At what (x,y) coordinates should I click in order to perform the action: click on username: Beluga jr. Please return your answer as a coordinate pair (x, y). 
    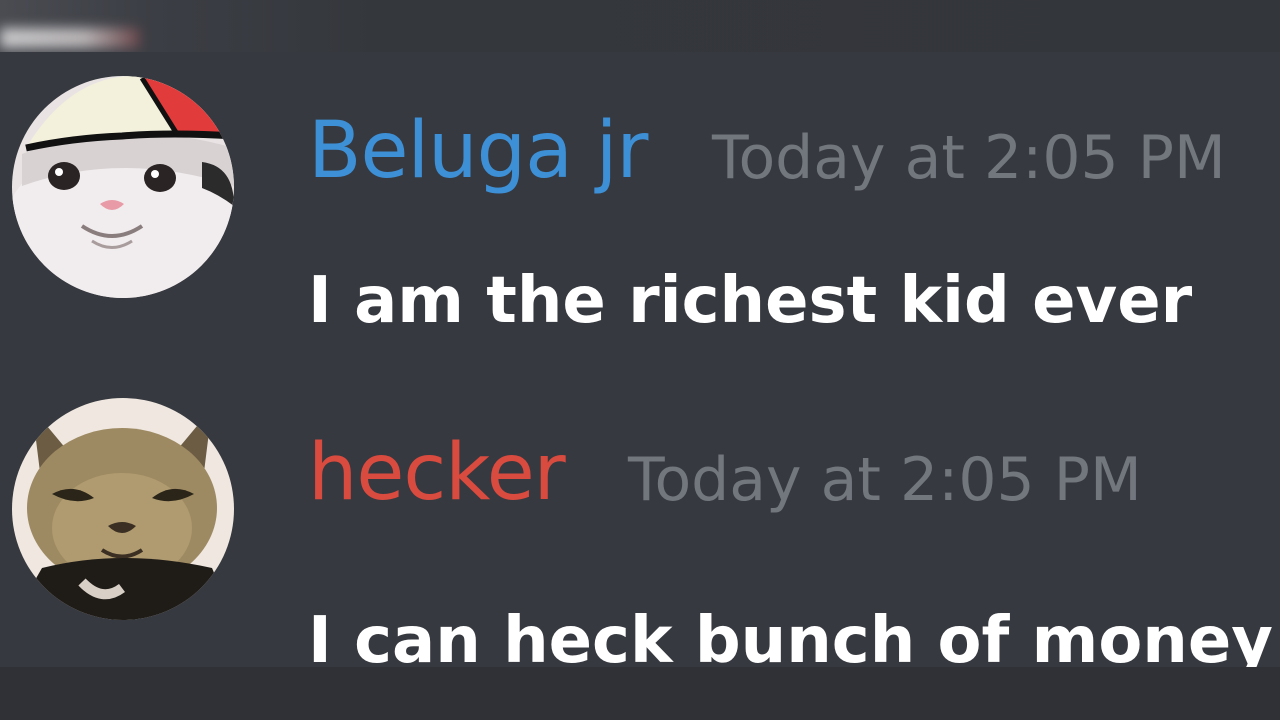
    Looking at the image, I should click on (478, 151).